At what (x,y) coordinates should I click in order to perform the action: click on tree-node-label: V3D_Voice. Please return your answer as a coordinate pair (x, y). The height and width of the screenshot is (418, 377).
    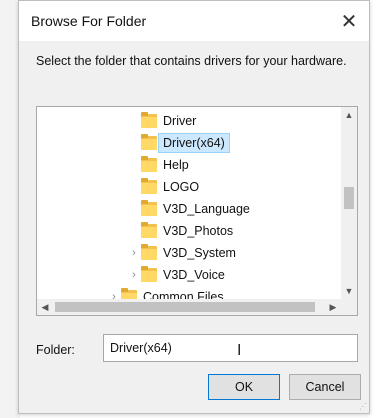
    Looking at the image, I should click on (194, 275).